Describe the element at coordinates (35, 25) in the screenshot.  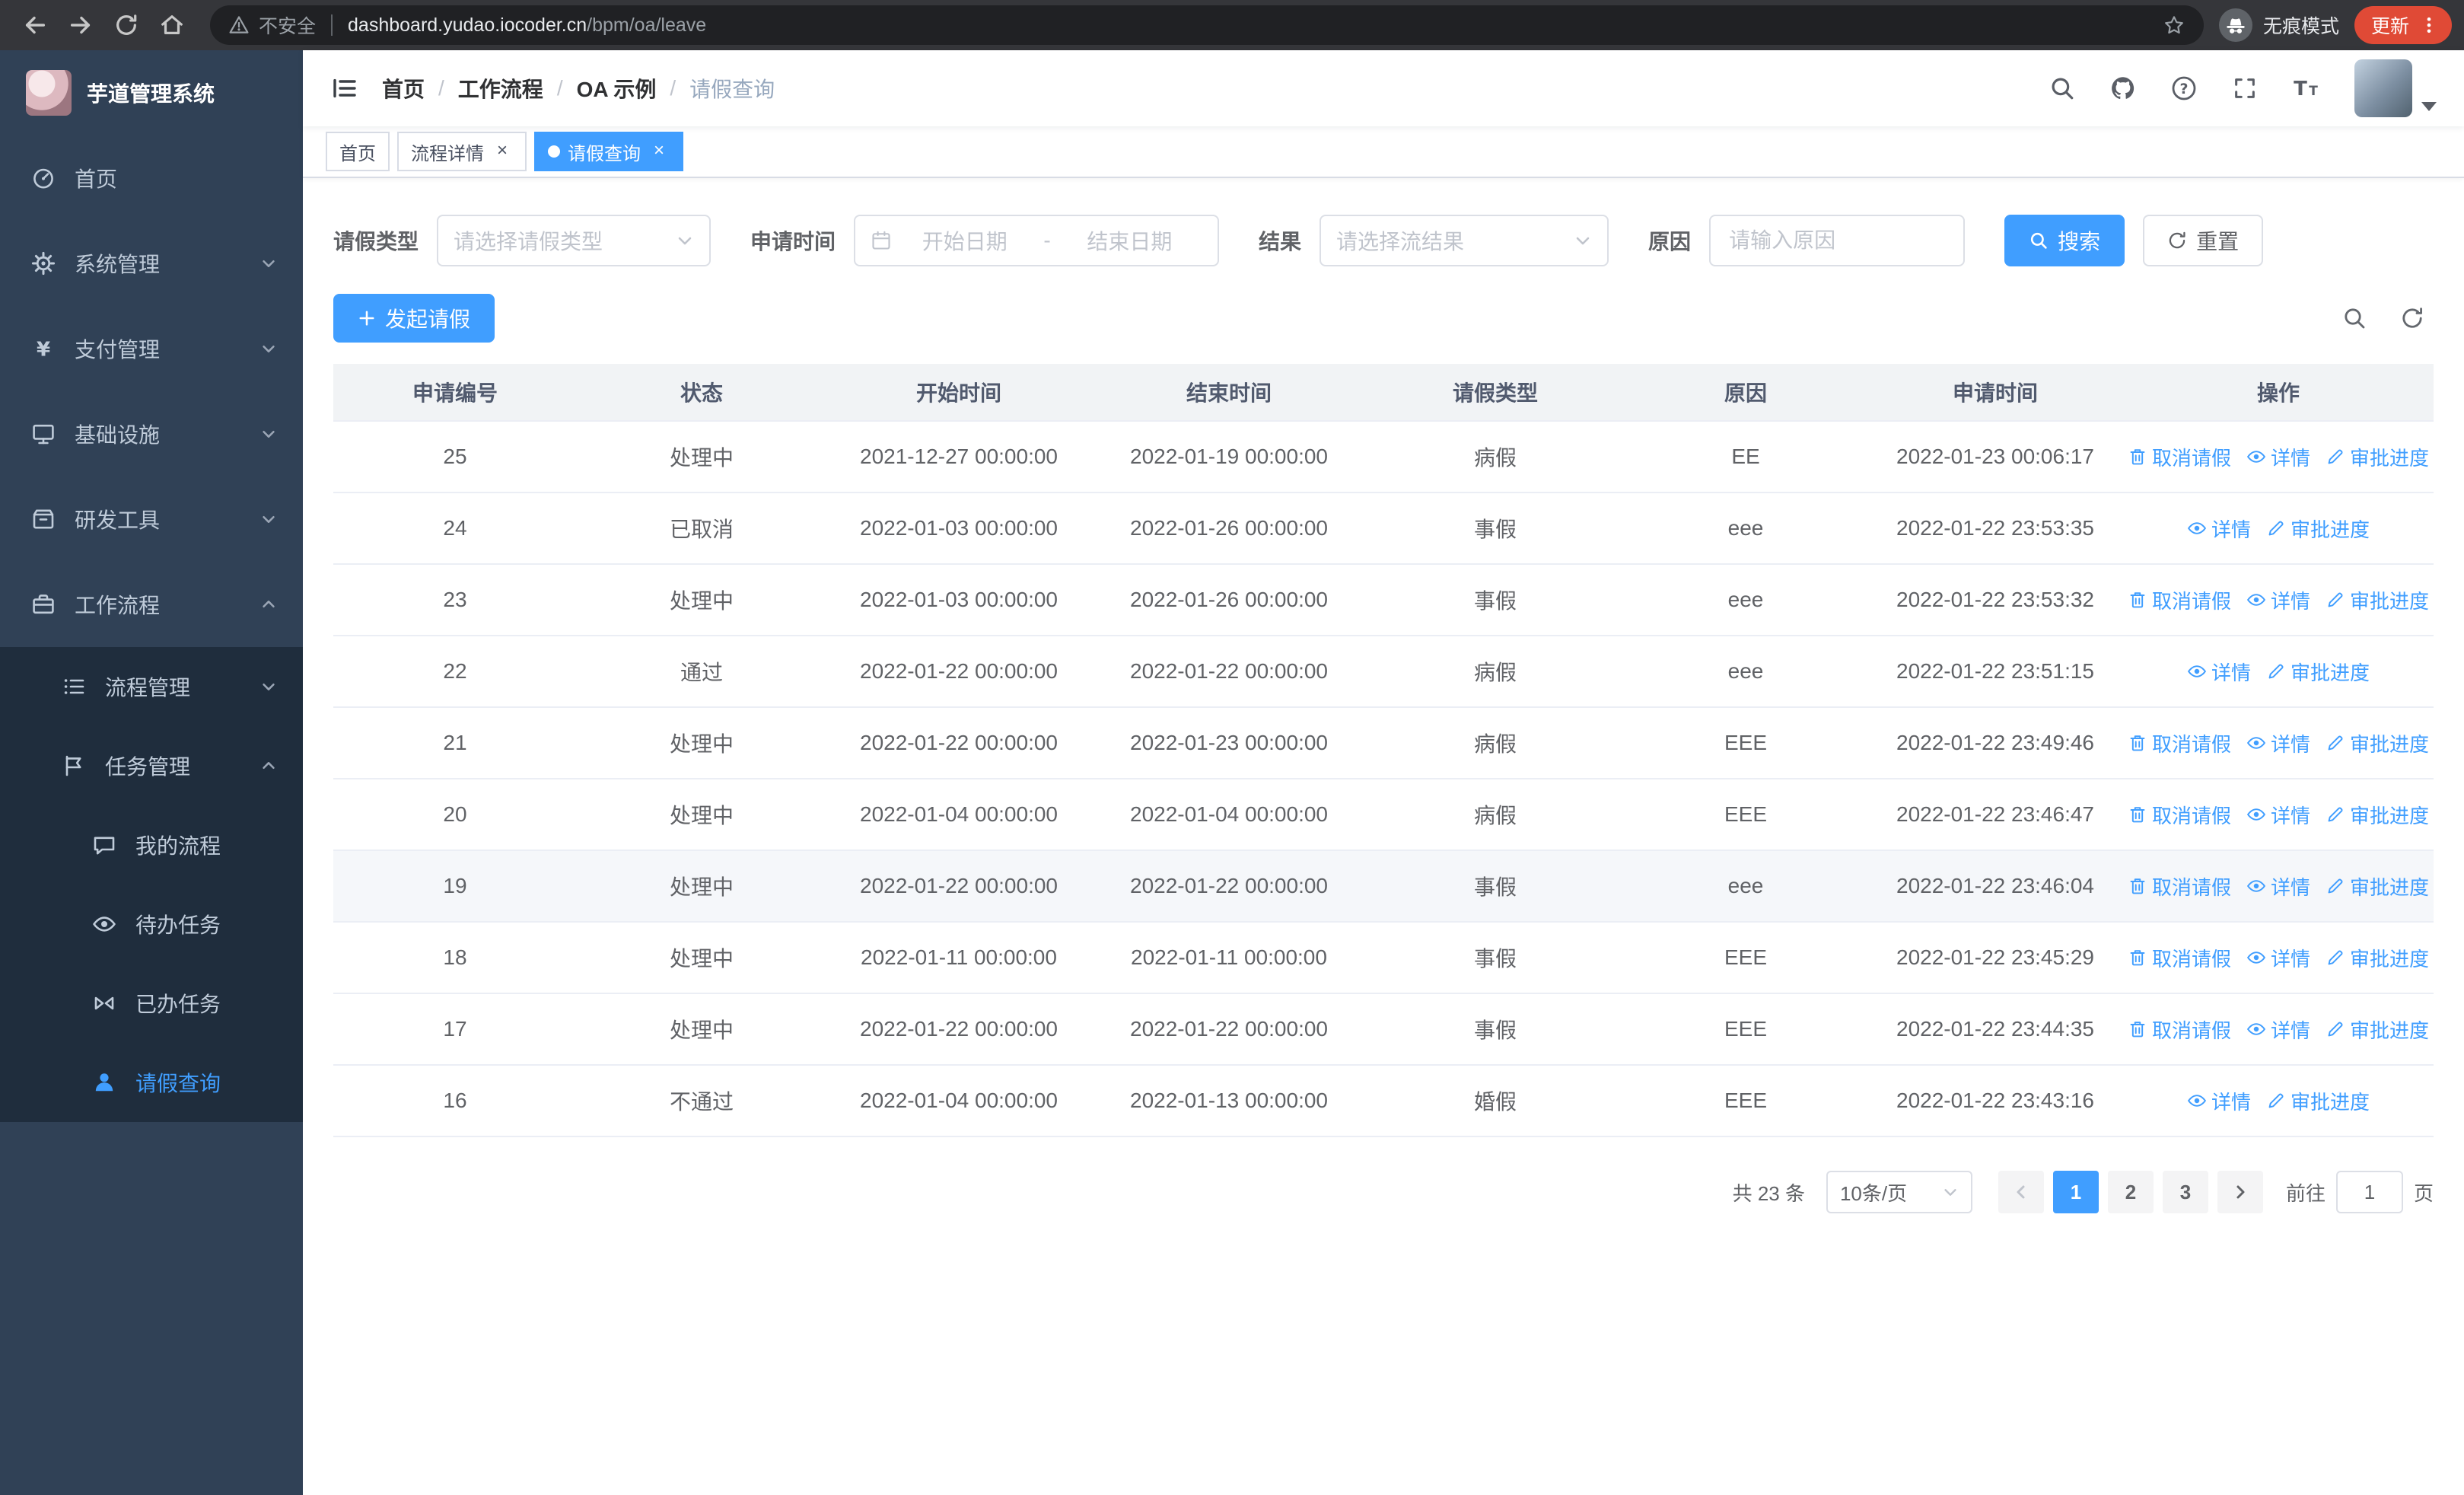
I see `back-icon` at that location.